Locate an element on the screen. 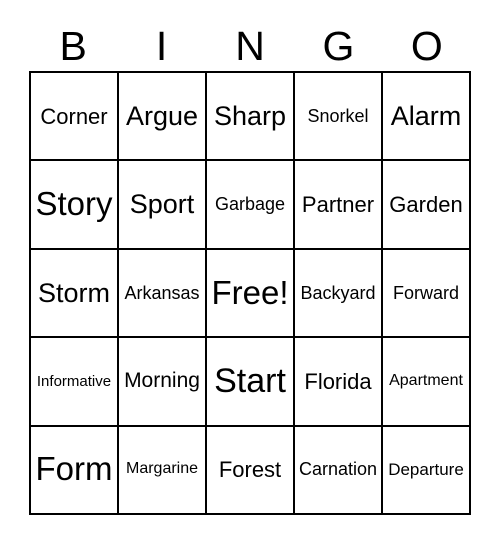 The image size is (500, 544). bingo-cell: Partner is located at coordinates (339, 205).